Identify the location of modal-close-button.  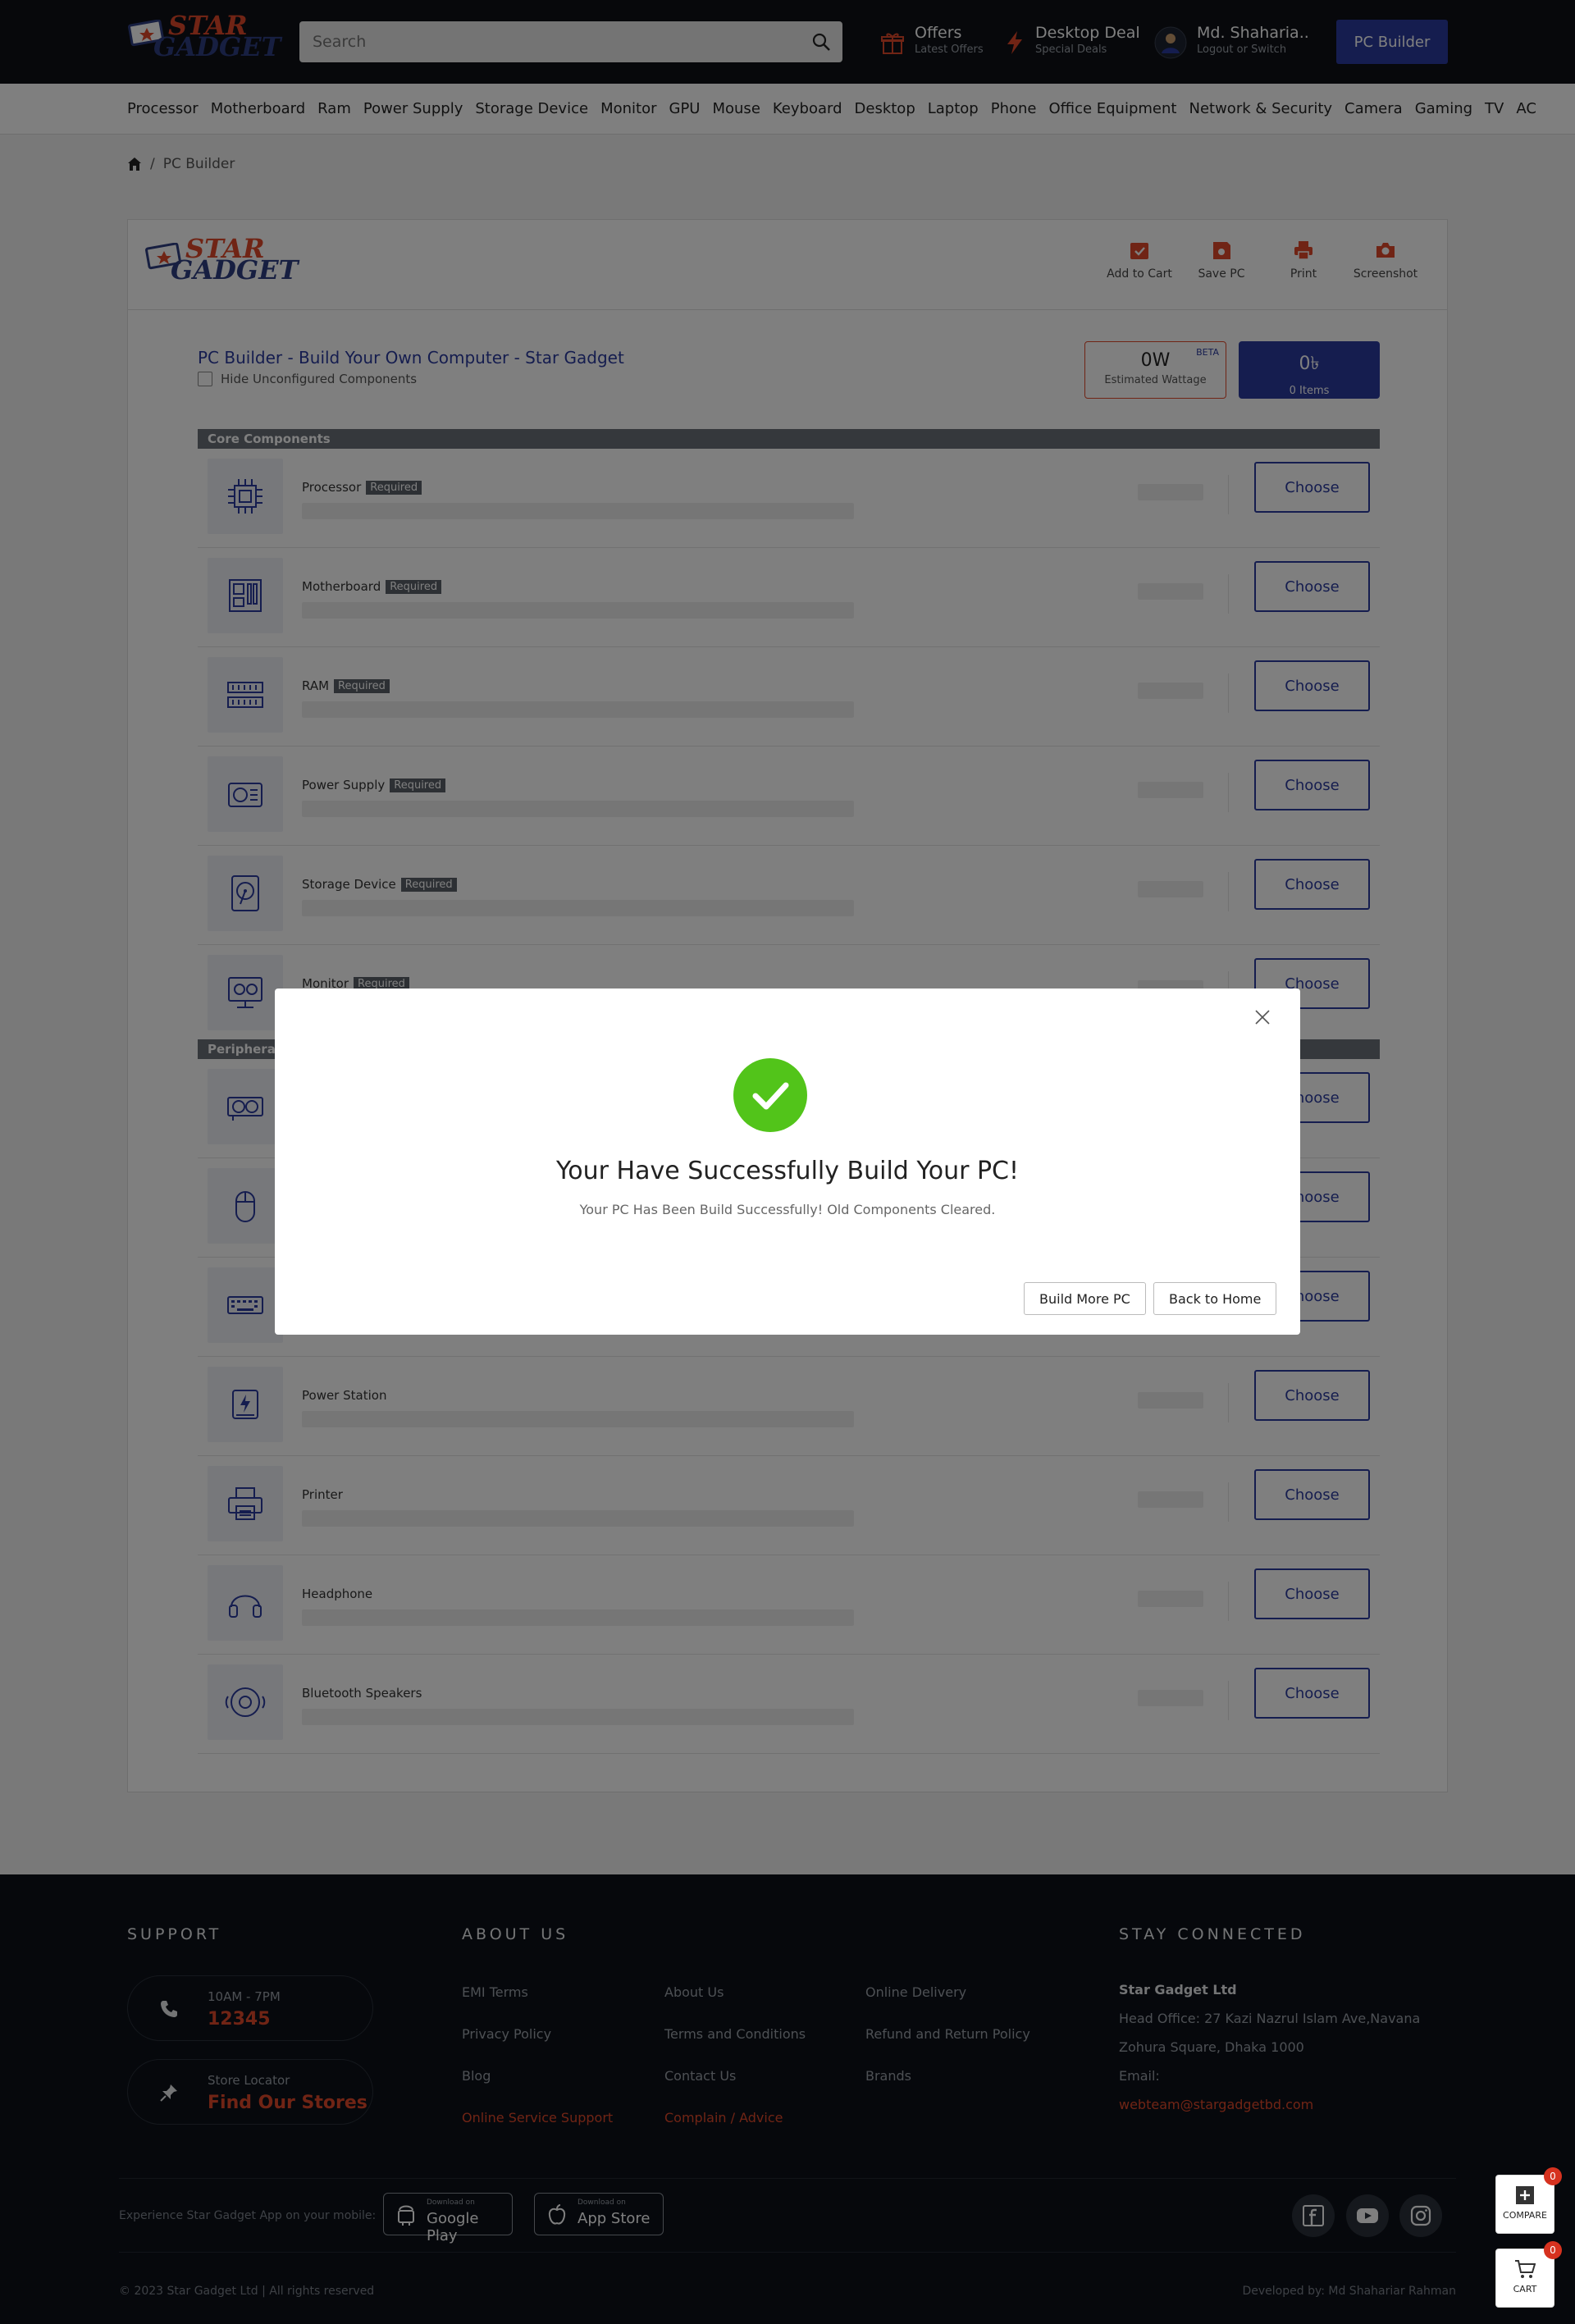
(1267, 1017).